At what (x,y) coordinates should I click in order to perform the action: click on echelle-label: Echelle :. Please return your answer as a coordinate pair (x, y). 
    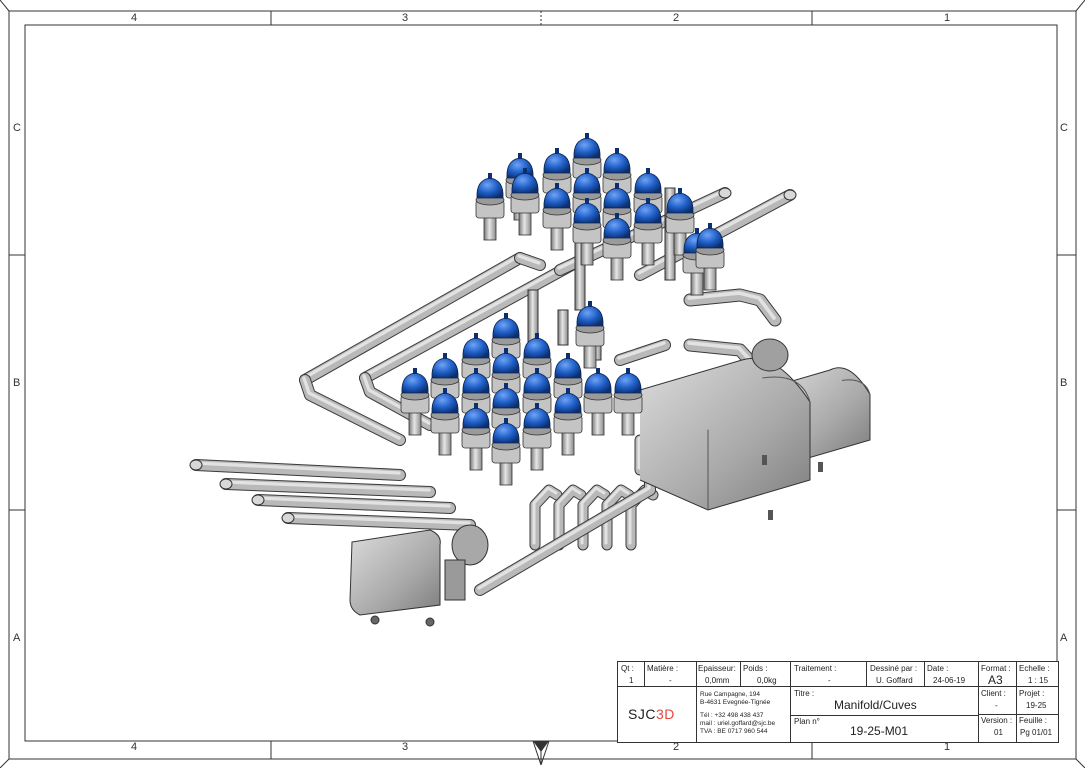
    Looking at the image, I should click on (1034, 668).